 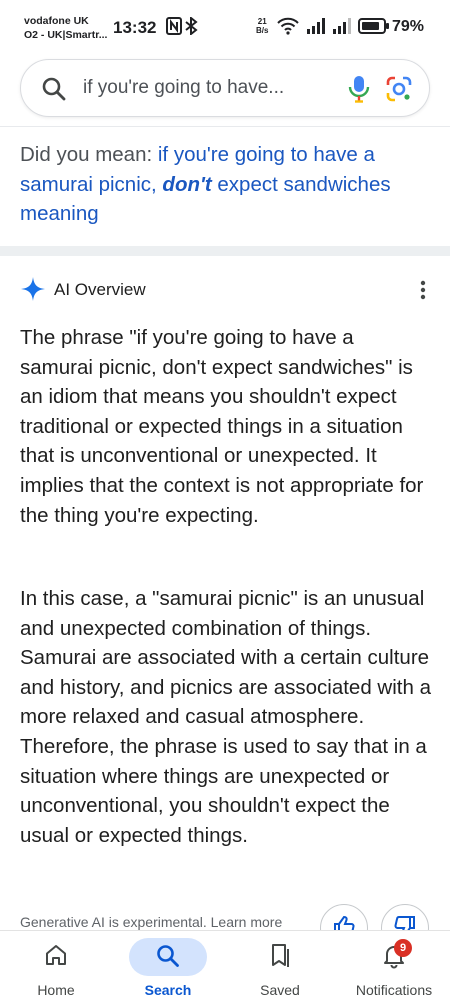 I want to click on network-speed: 21 B/s, so click(x=262, y=26).